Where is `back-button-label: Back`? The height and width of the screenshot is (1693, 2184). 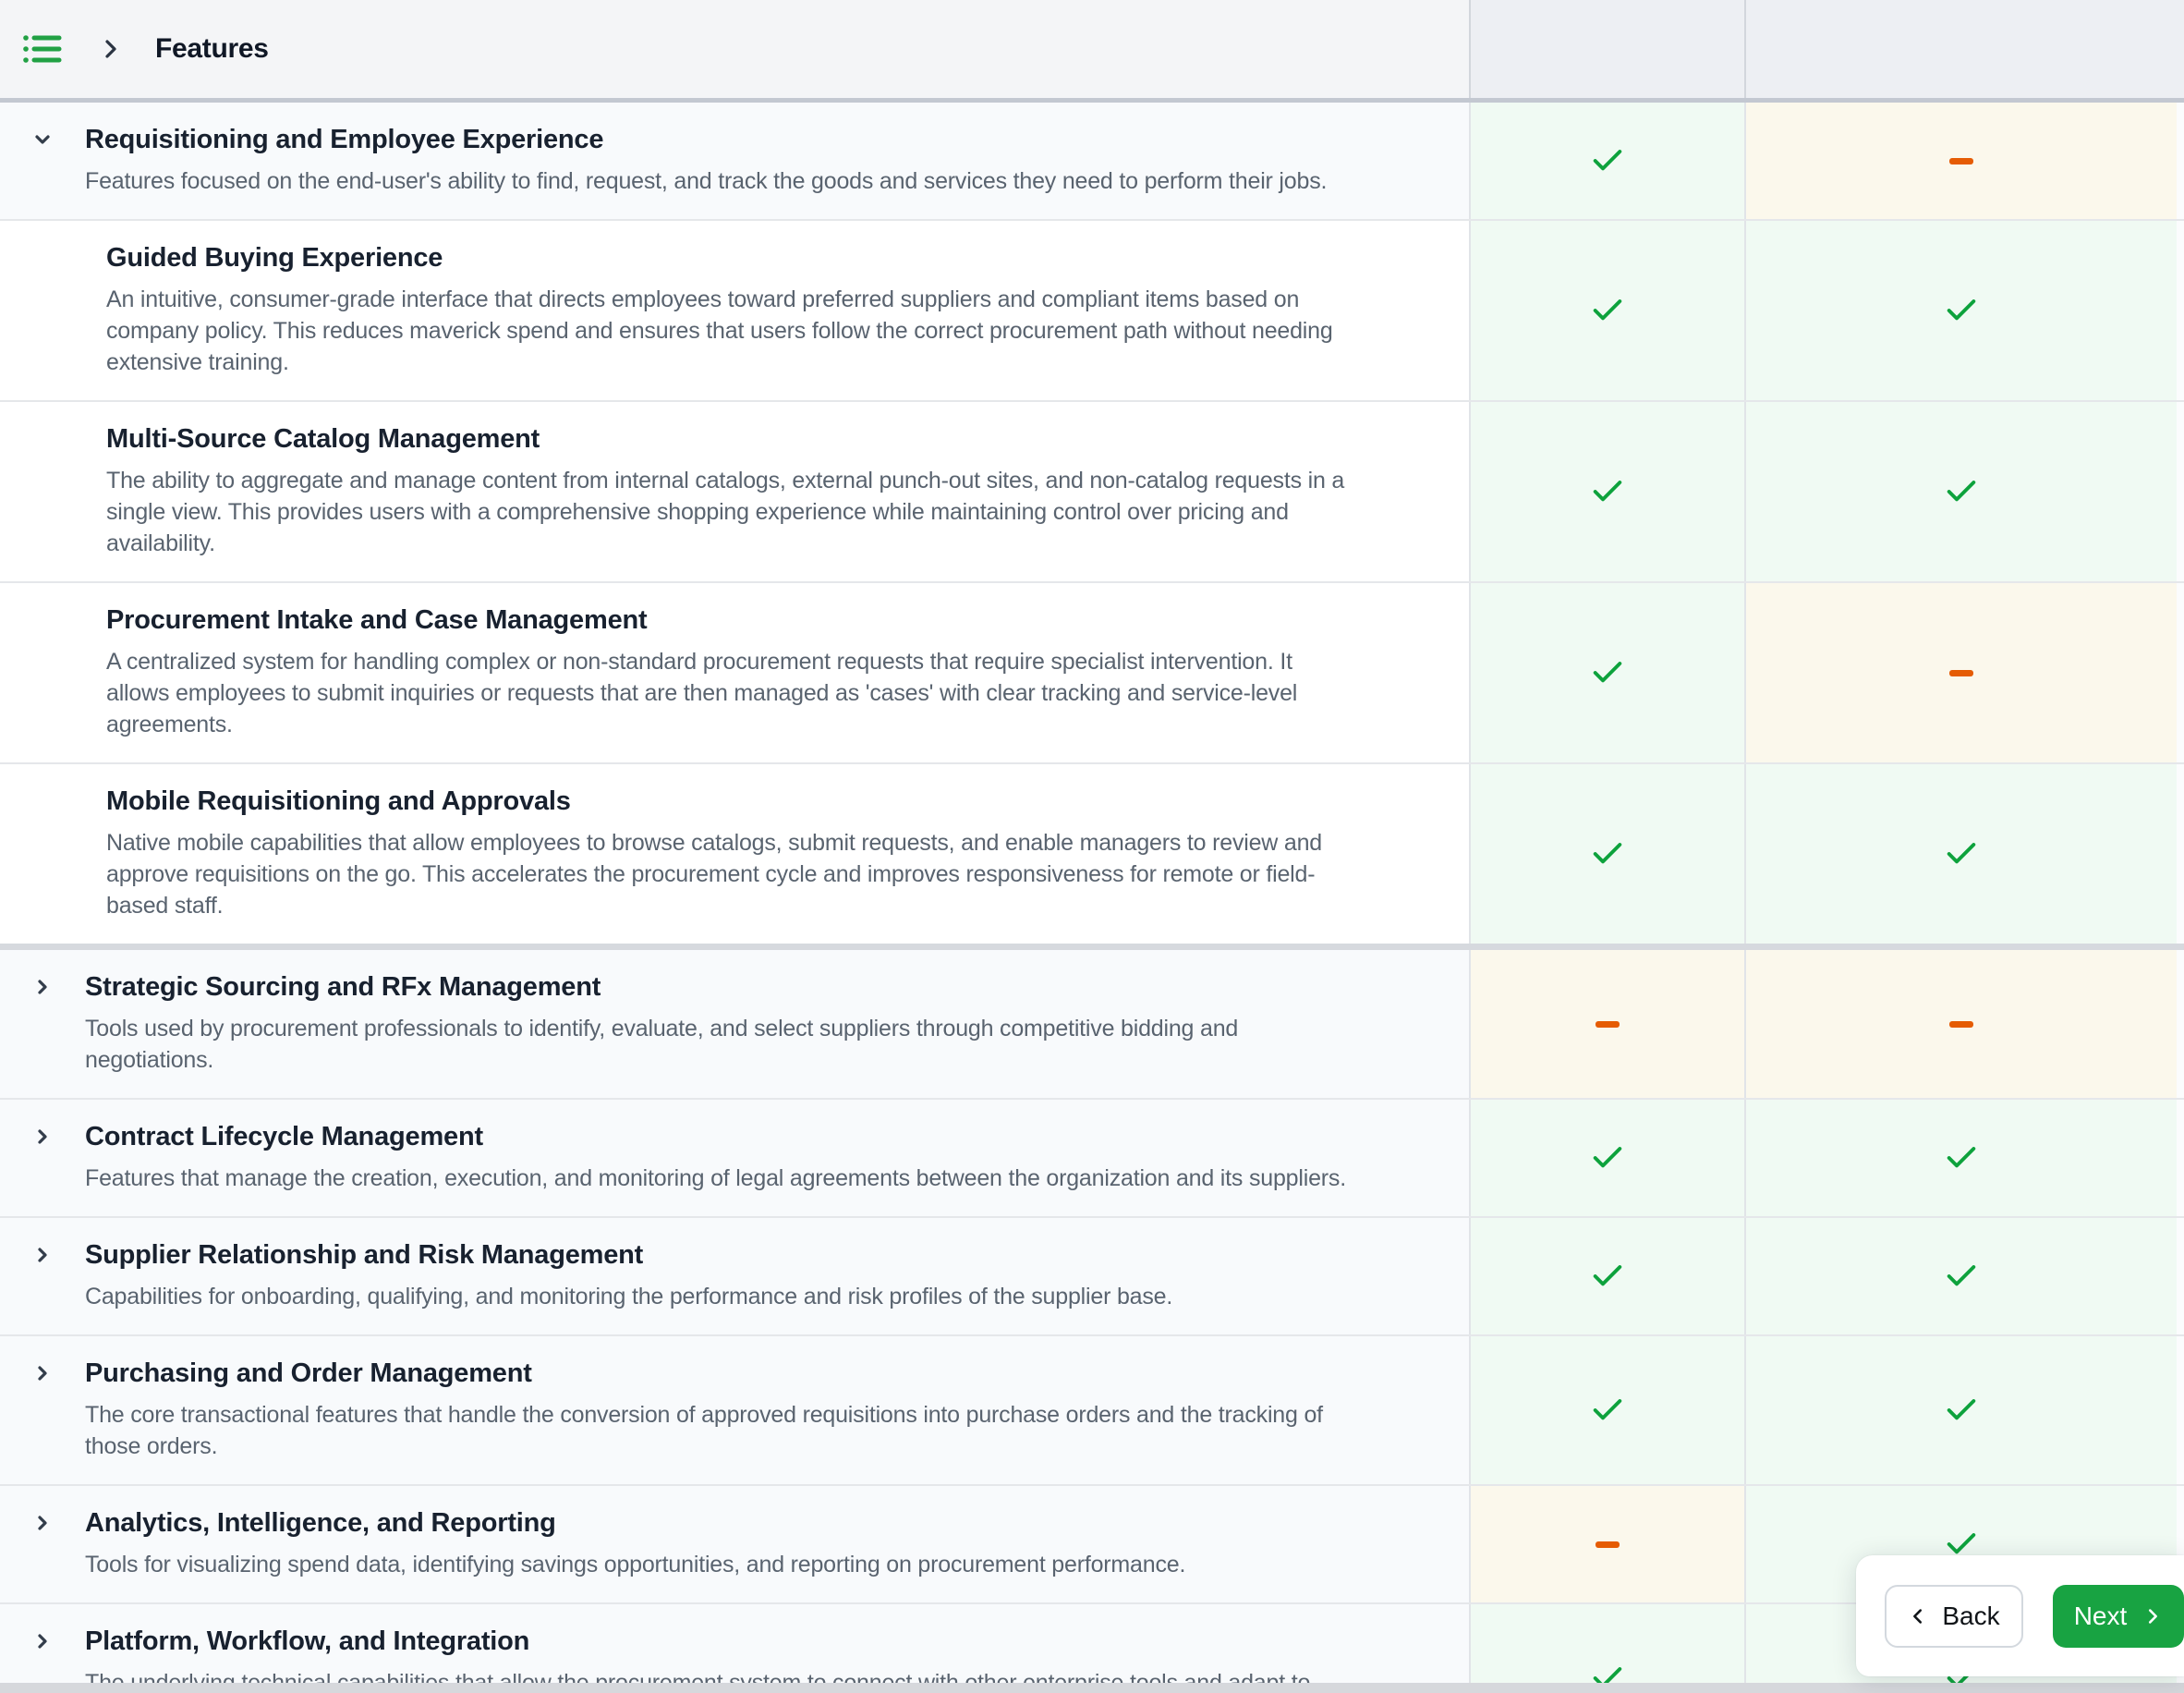 back-button-label: Back is located at coordinates (1971, 1615).